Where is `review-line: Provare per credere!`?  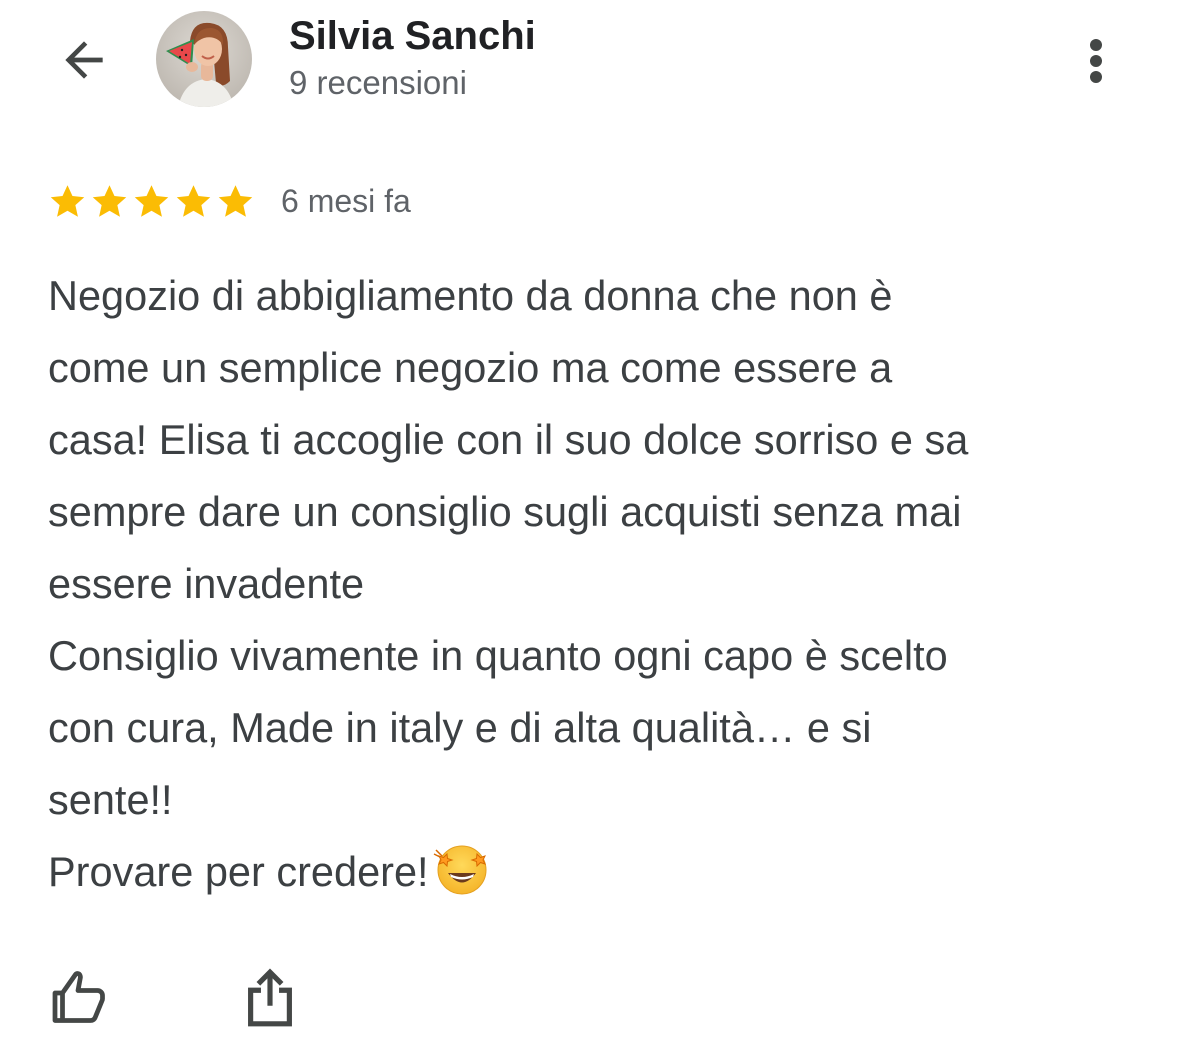
review-line: Provare per credere! is located at coordinates (238, 871).